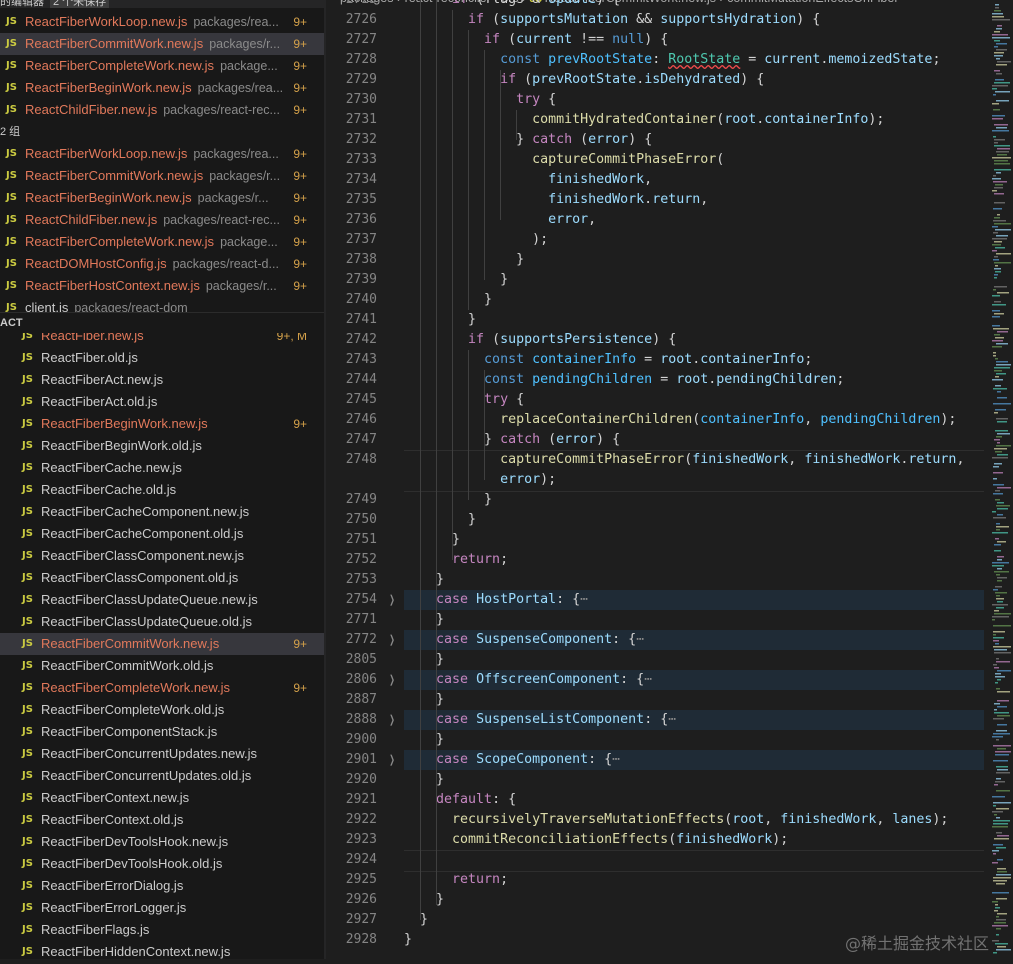  What do you see at coordinates (694, 340) in the screenshot?
I see `code-line: if (supportsPersistence) {` at bounding box center [694, 340].